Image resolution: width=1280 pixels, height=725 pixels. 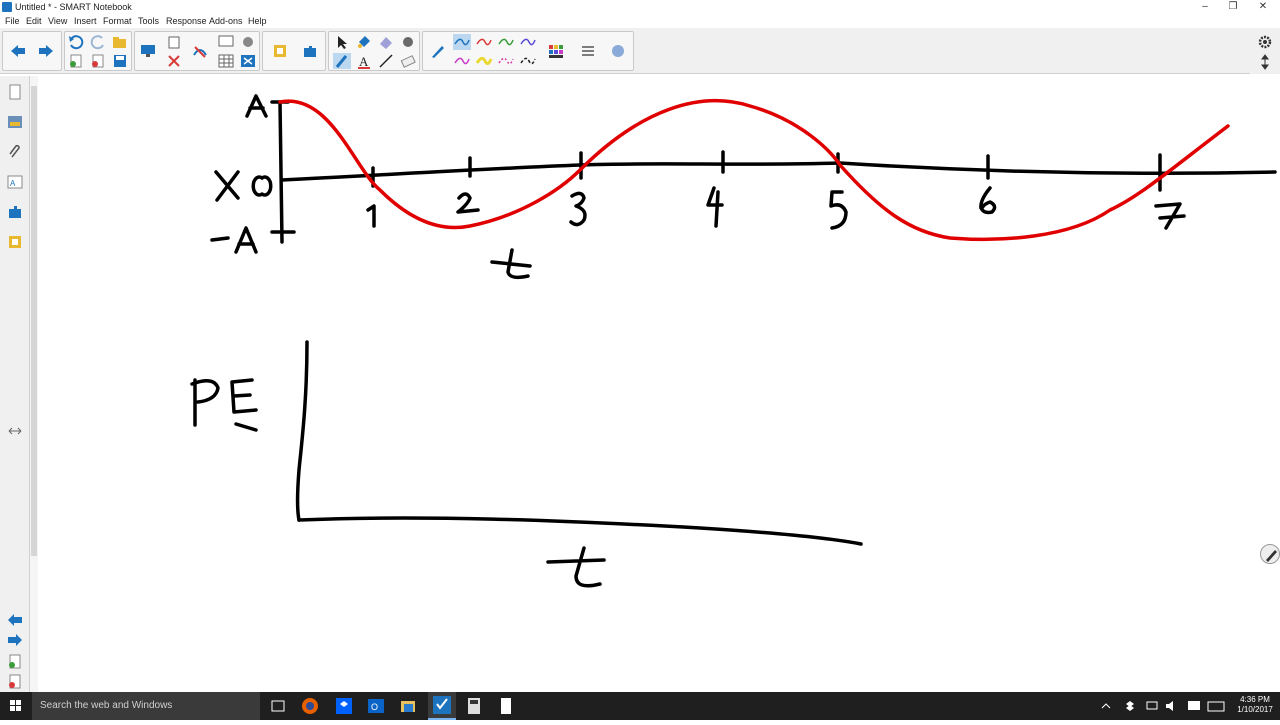 What do you see at coordinates (186, 21) in the screenshot?
I see `menu-response: Response` at bounding box center [186, 21].